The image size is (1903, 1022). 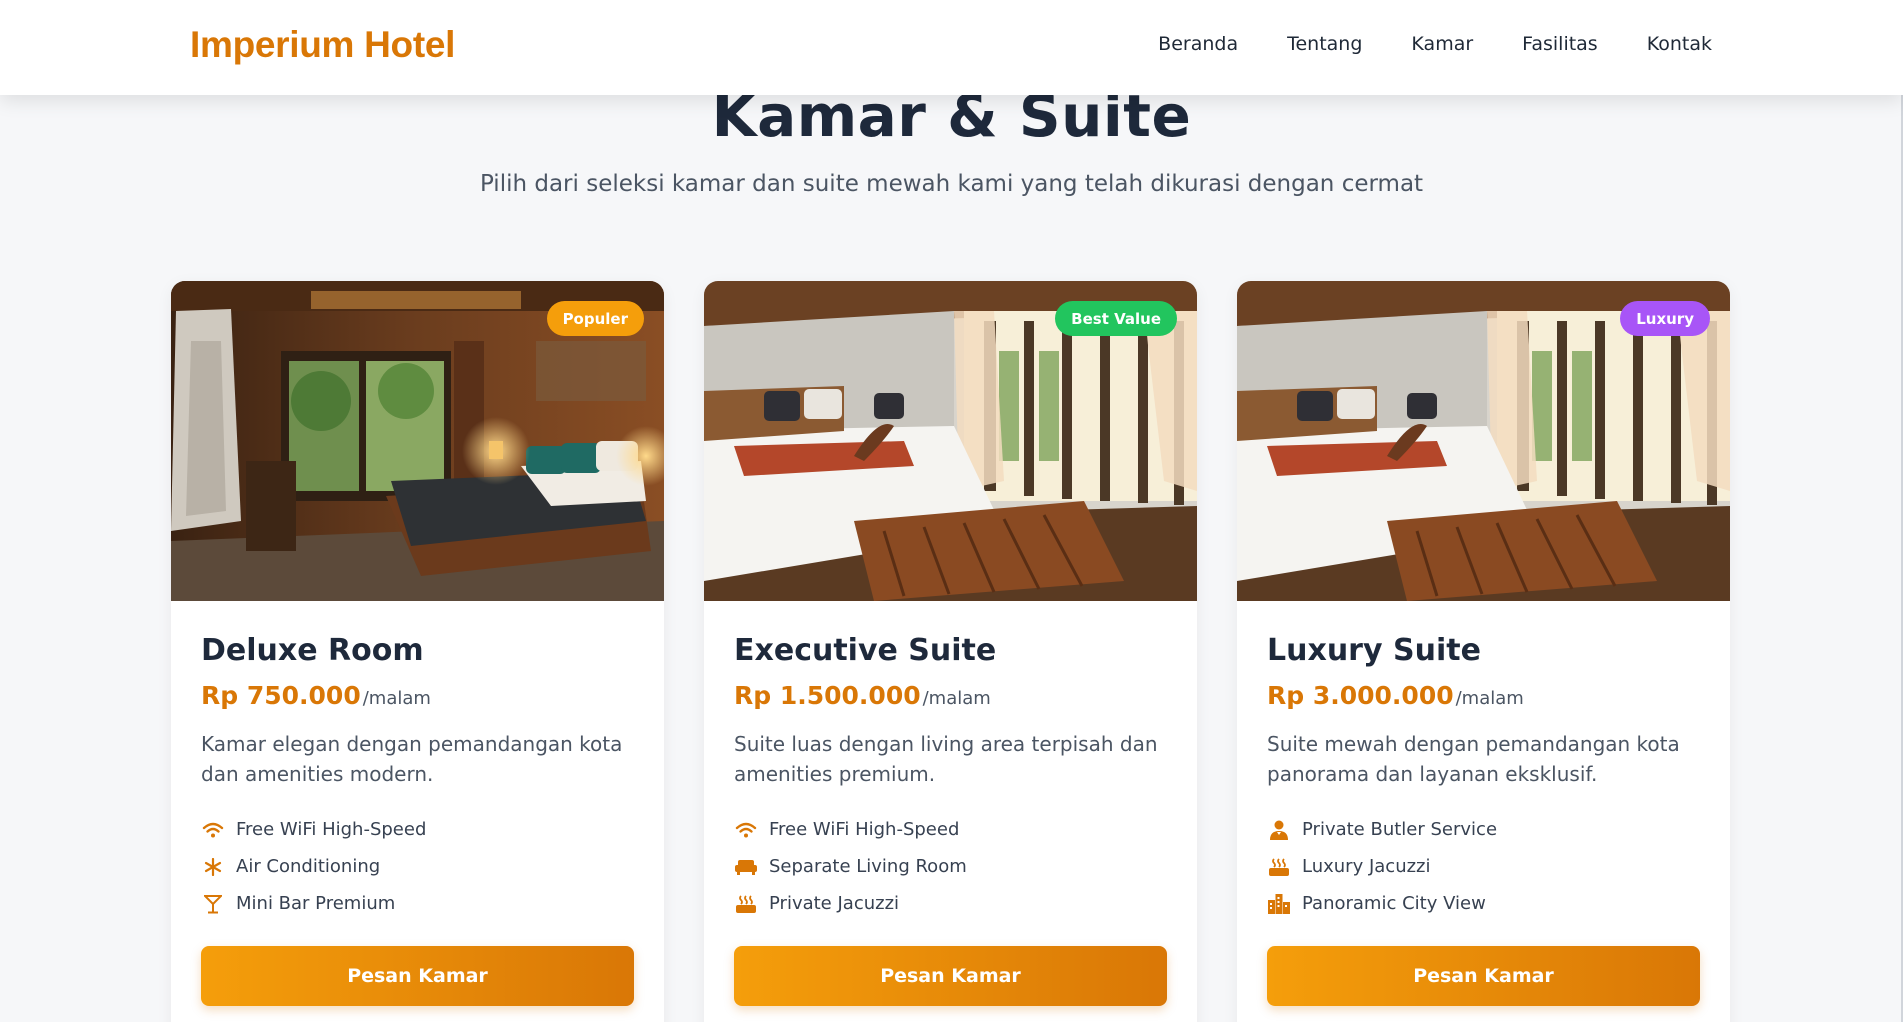 What do you see at coordinates (316, 903) in the screenshot?
I see `feature-label: Mini Bar Premium` at bounding box center [316, 903].